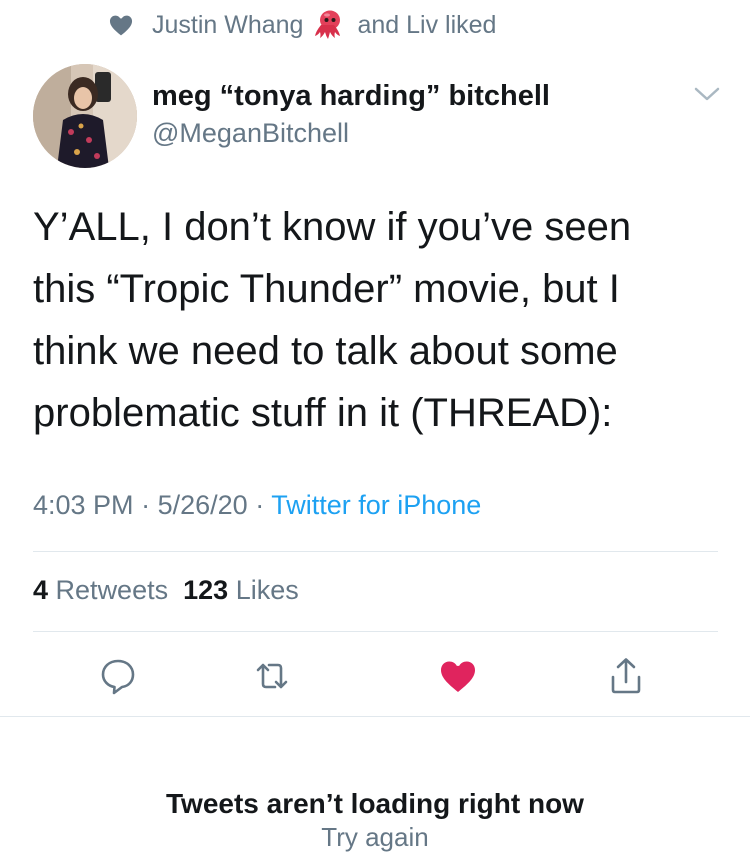 The image size is (750, 866). I want to click on avatar, so click(85, 116).